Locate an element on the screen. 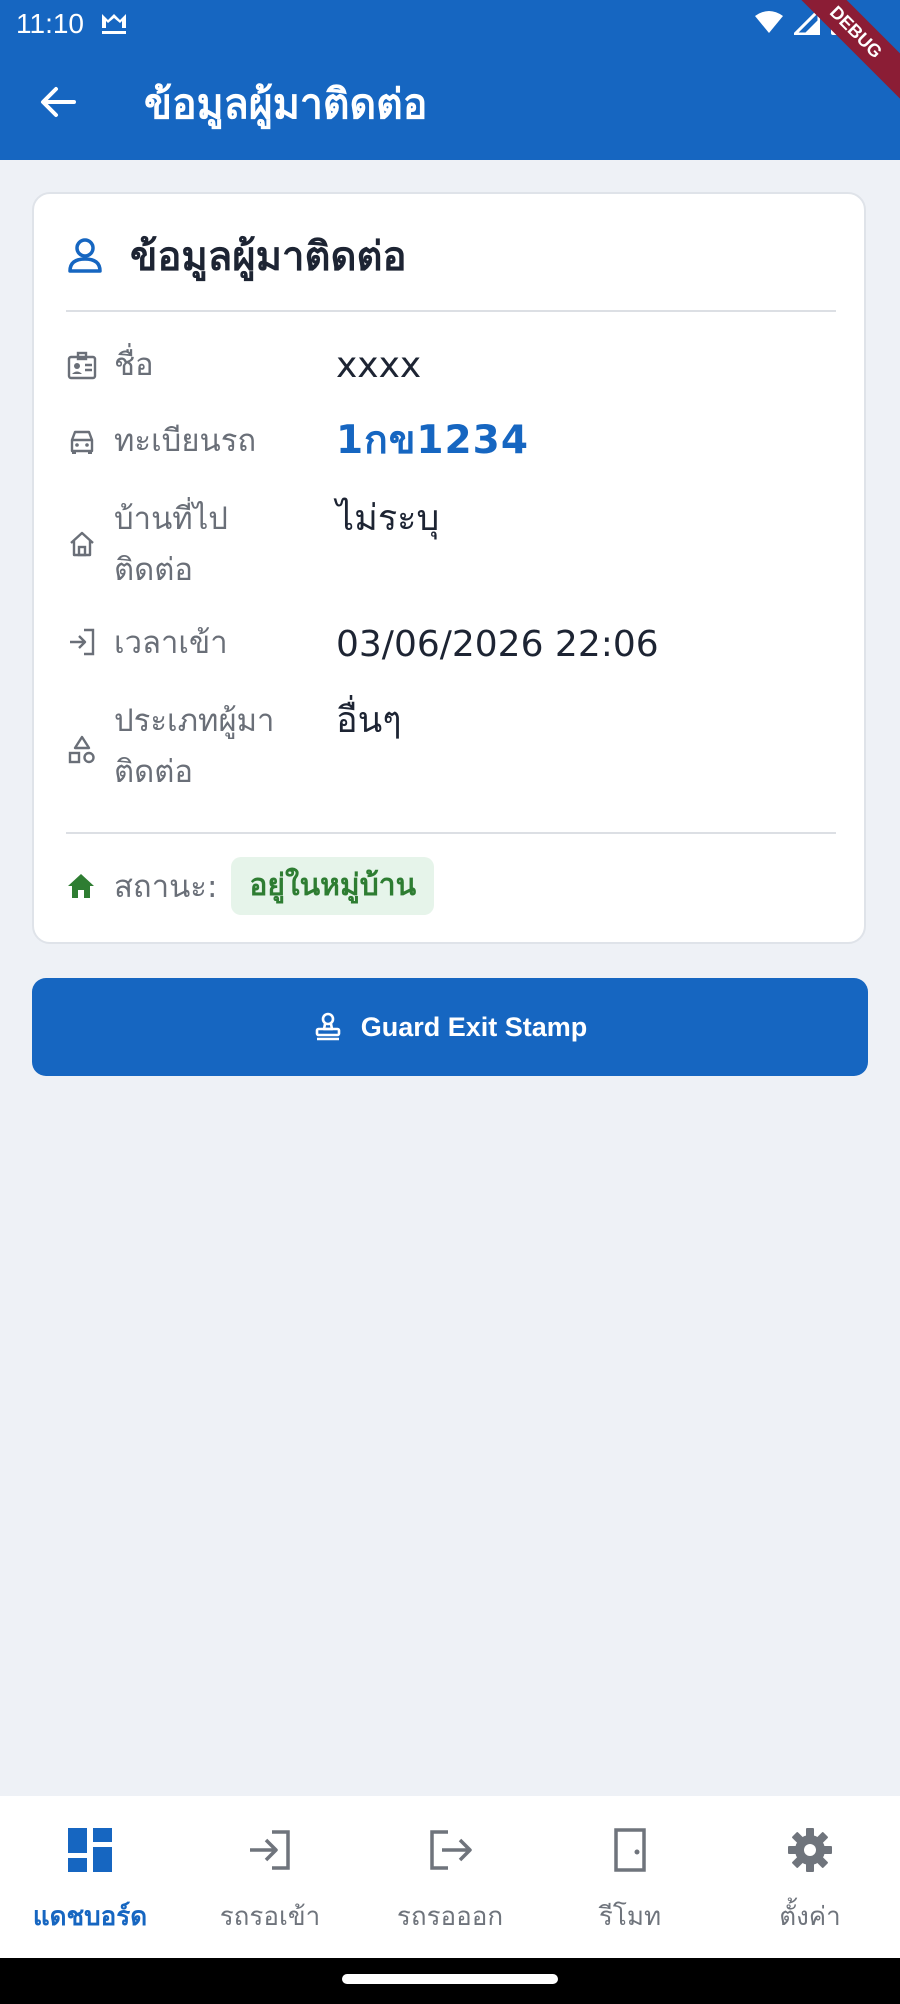 Image resolution: width=900 pixels, height=2004 pixels. dashboard-icon is located at coordinates (90, 1850).